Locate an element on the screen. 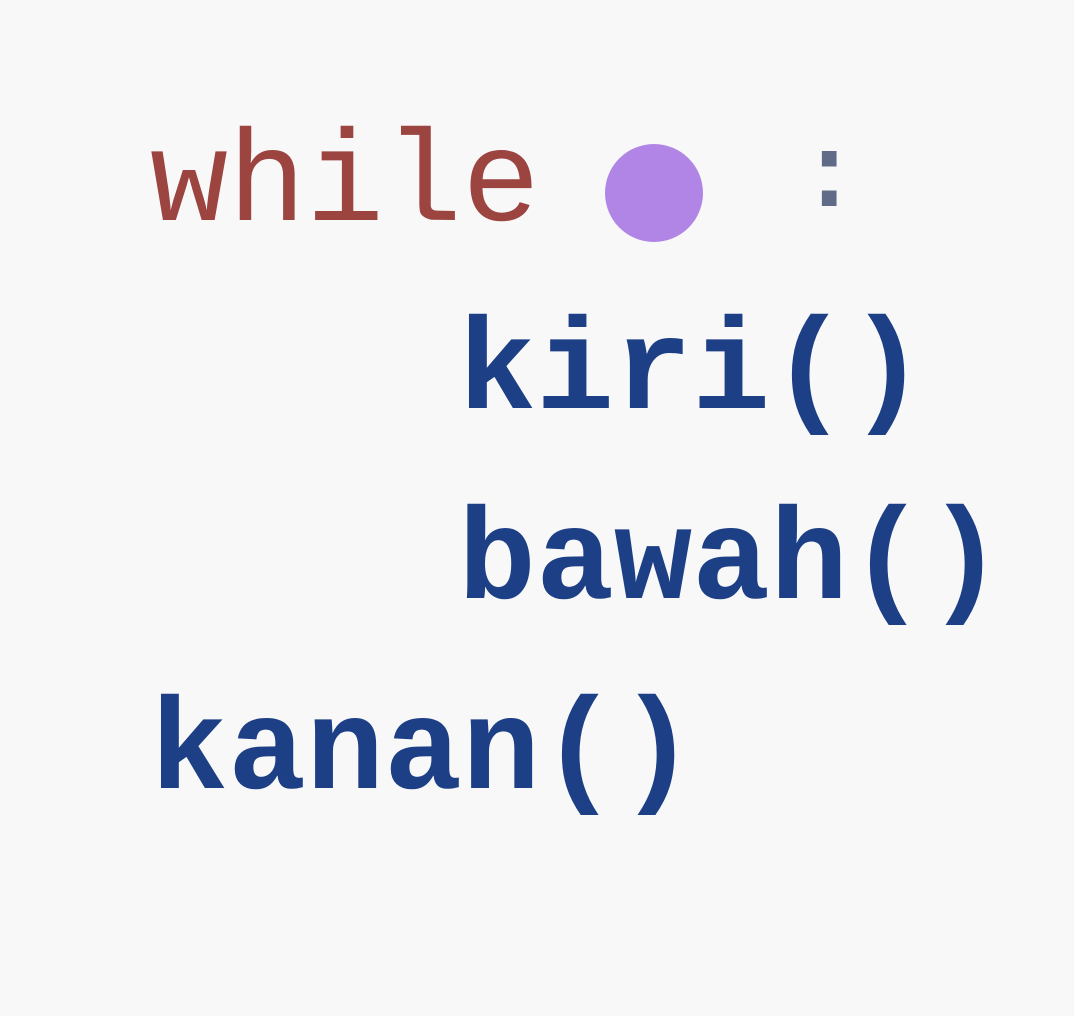 This screenshot has width=1074, height=1016. colon-wrap: : is located at coordinates (829, 179).